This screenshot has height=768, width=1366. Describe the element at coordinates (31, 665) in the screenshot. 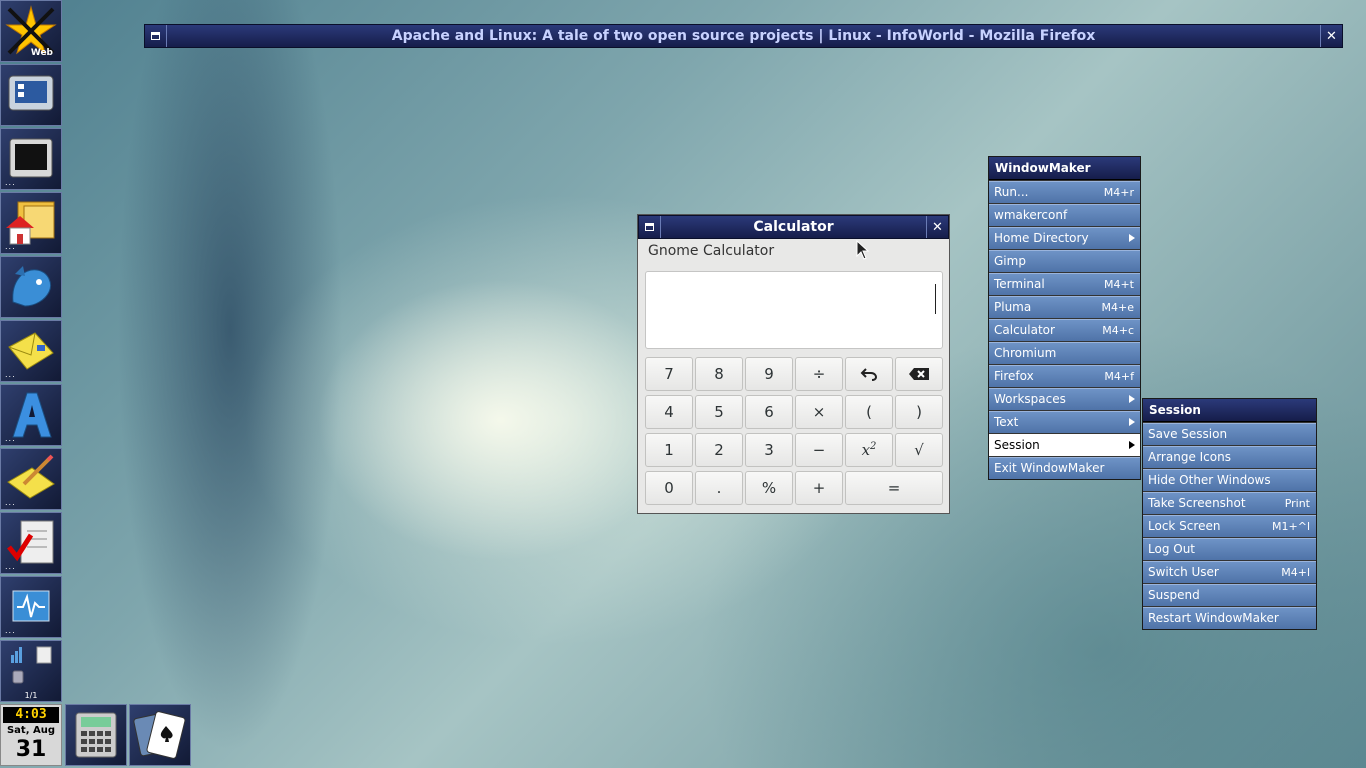

I see `pager-mini-icons` at that location.